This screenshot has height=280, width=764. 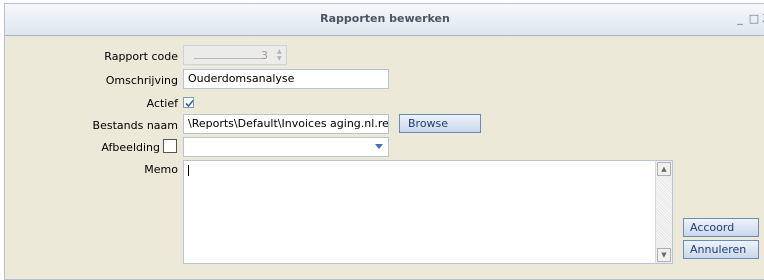 What do you see at coordinates (130, 147) in the screenshot?
I see `afbeelding-label: Afbeelding` at bounding box center [130, 147].